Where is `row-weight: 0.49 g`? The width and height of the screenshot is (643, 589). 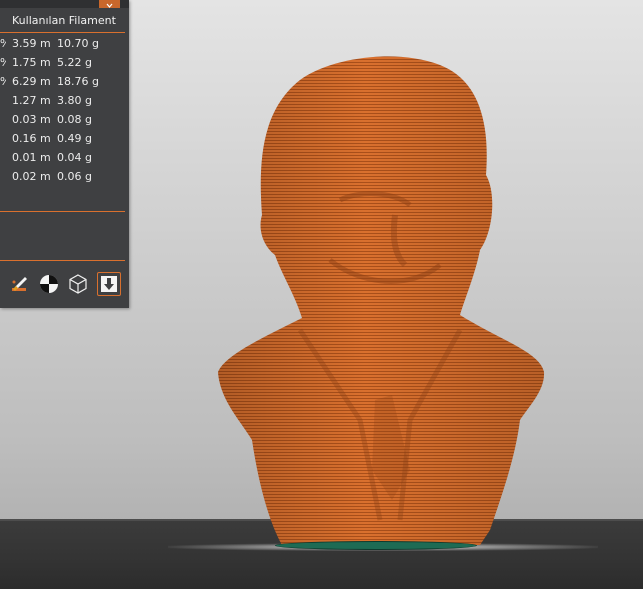
row-weight: 0.49 g is located at coordinates (74, 138).